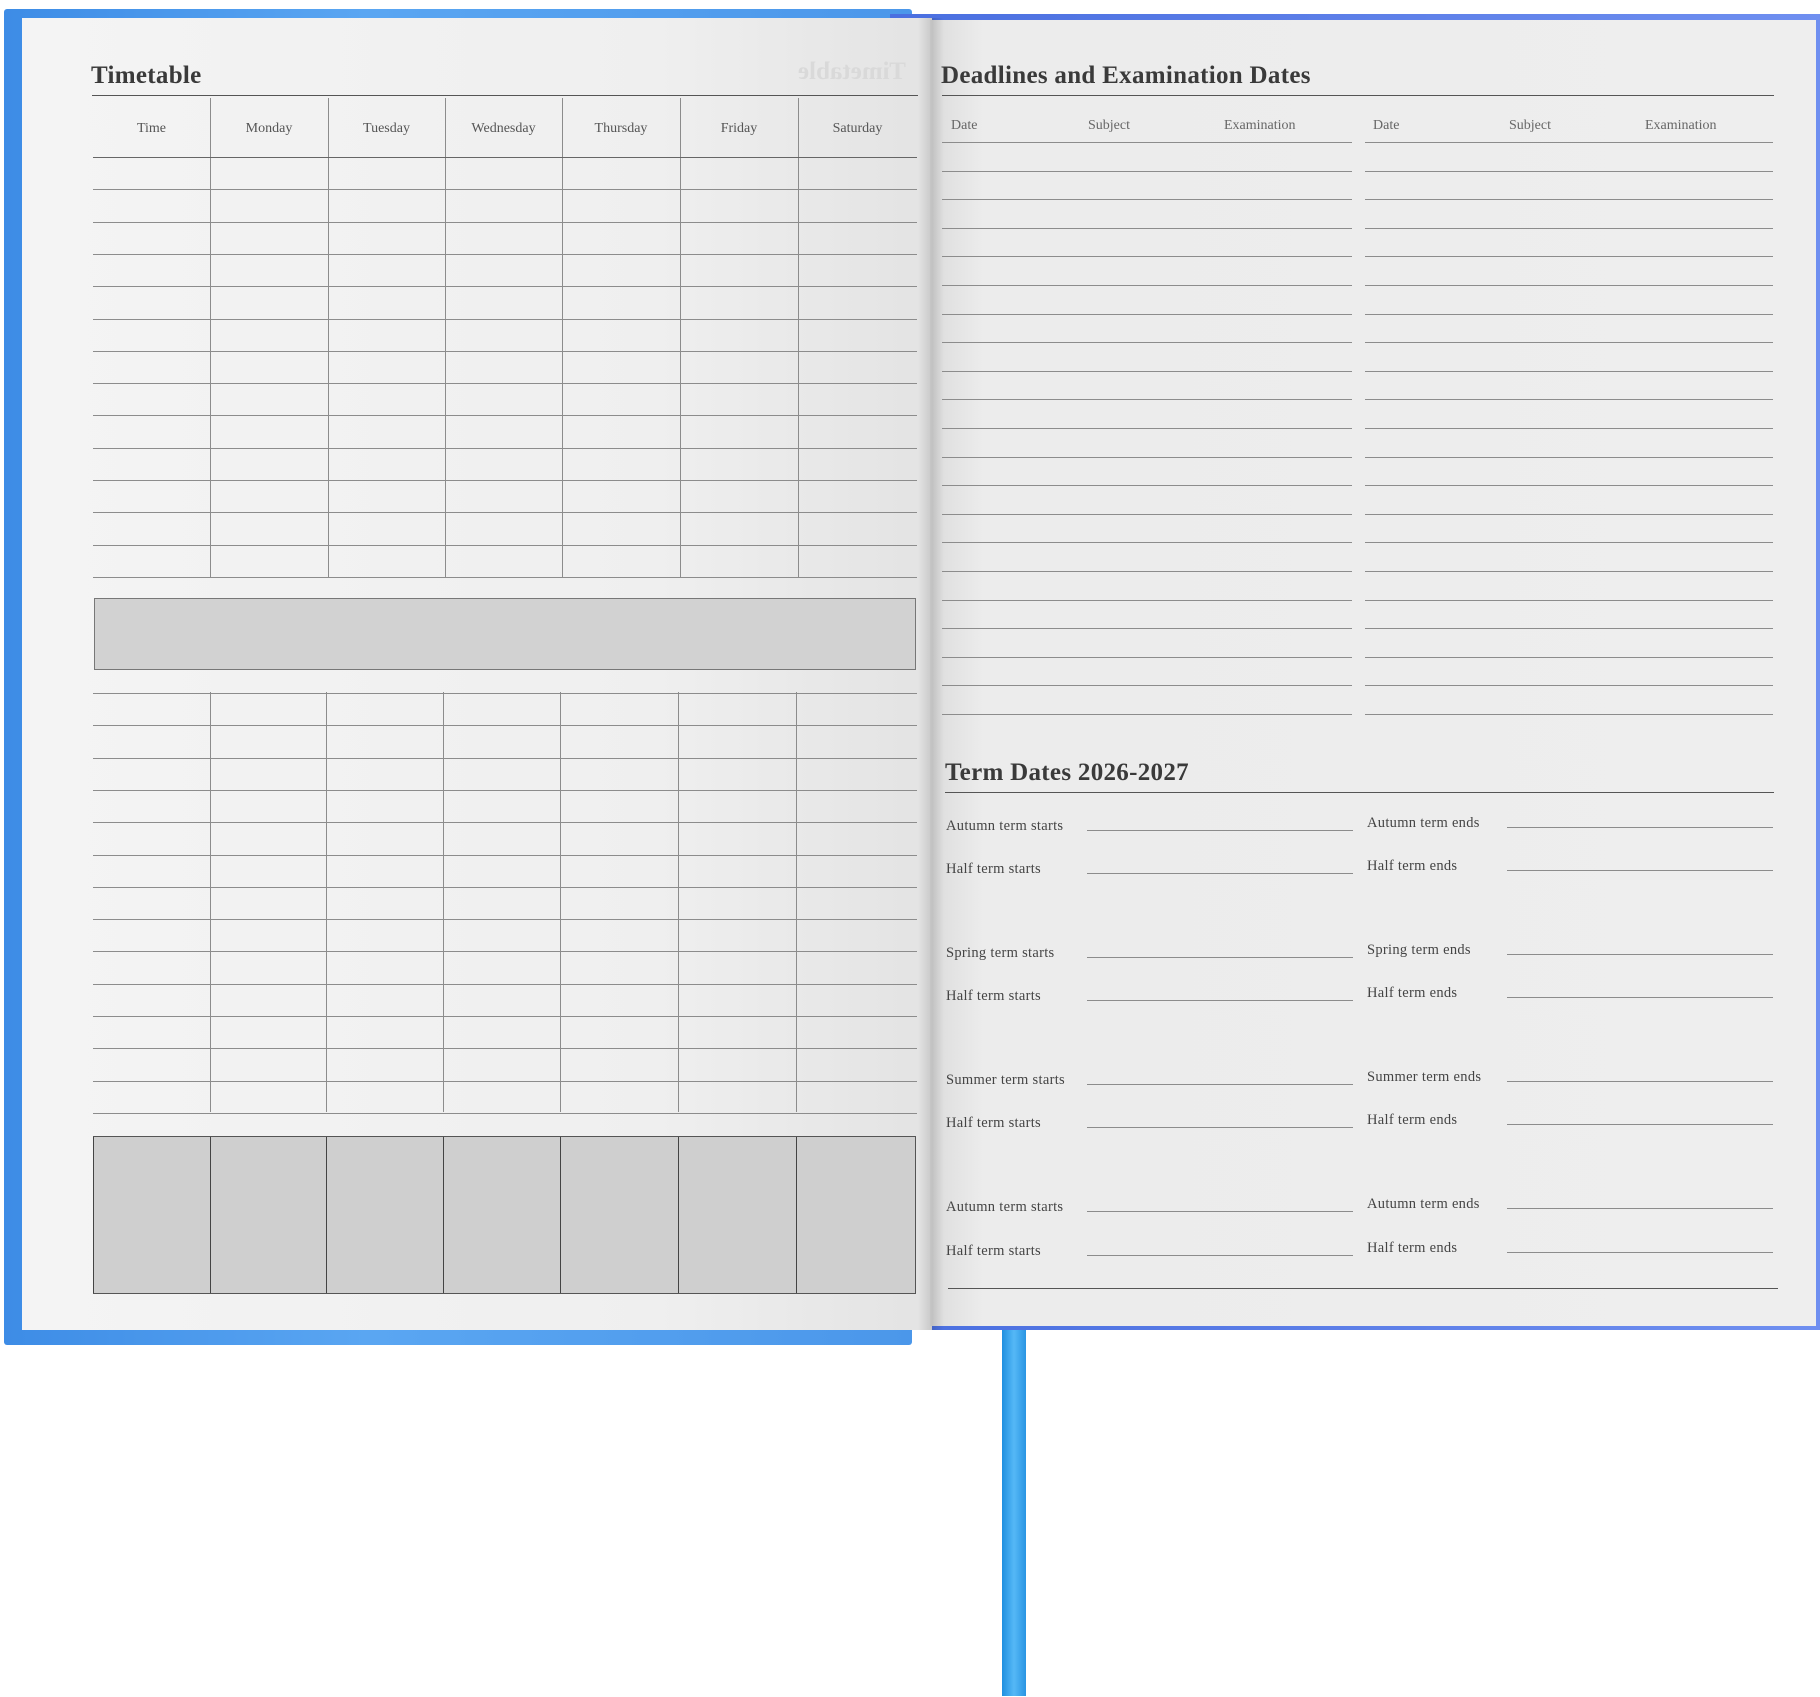 This screenshot has width=1820, height=1697. Describe the element at coordinates (1067, 772) in the screenshot. I see `term-dates-title: Term Dates 2026-2027` at that location.